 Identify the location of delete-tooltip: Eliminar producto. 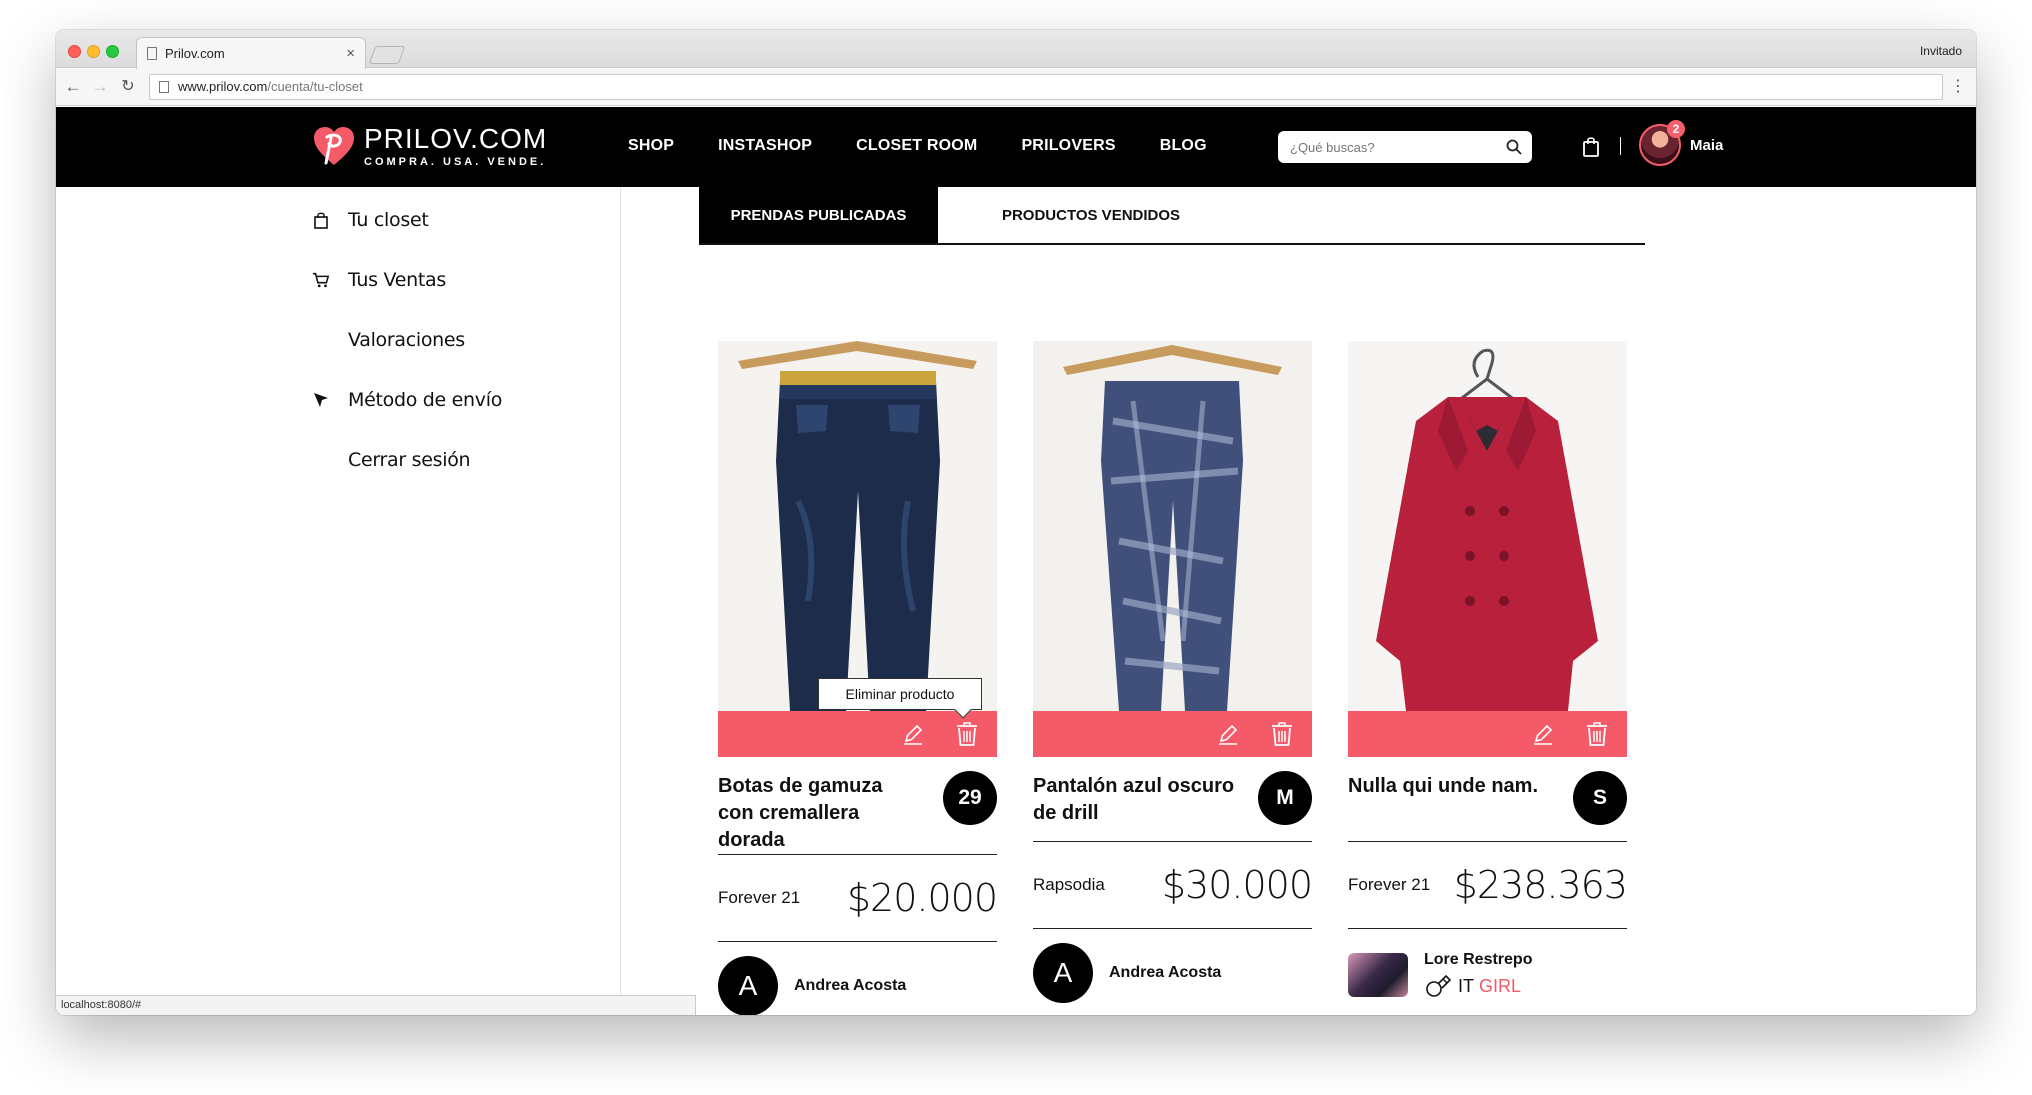
(900, 694).